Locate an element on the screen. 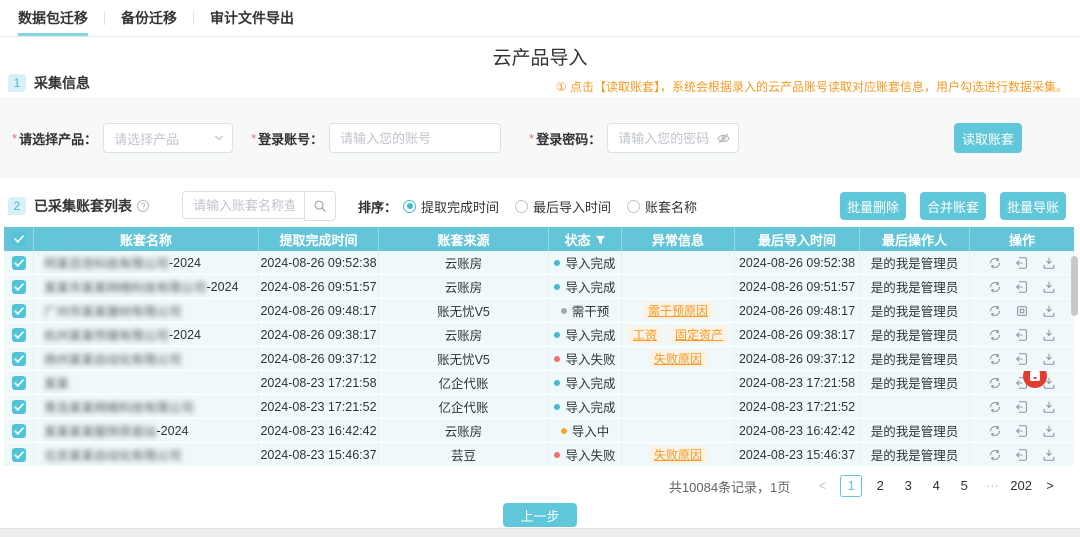 The image size is (1080, 537). previous-step-button: 上一步 is located at coordinates (540, 515).